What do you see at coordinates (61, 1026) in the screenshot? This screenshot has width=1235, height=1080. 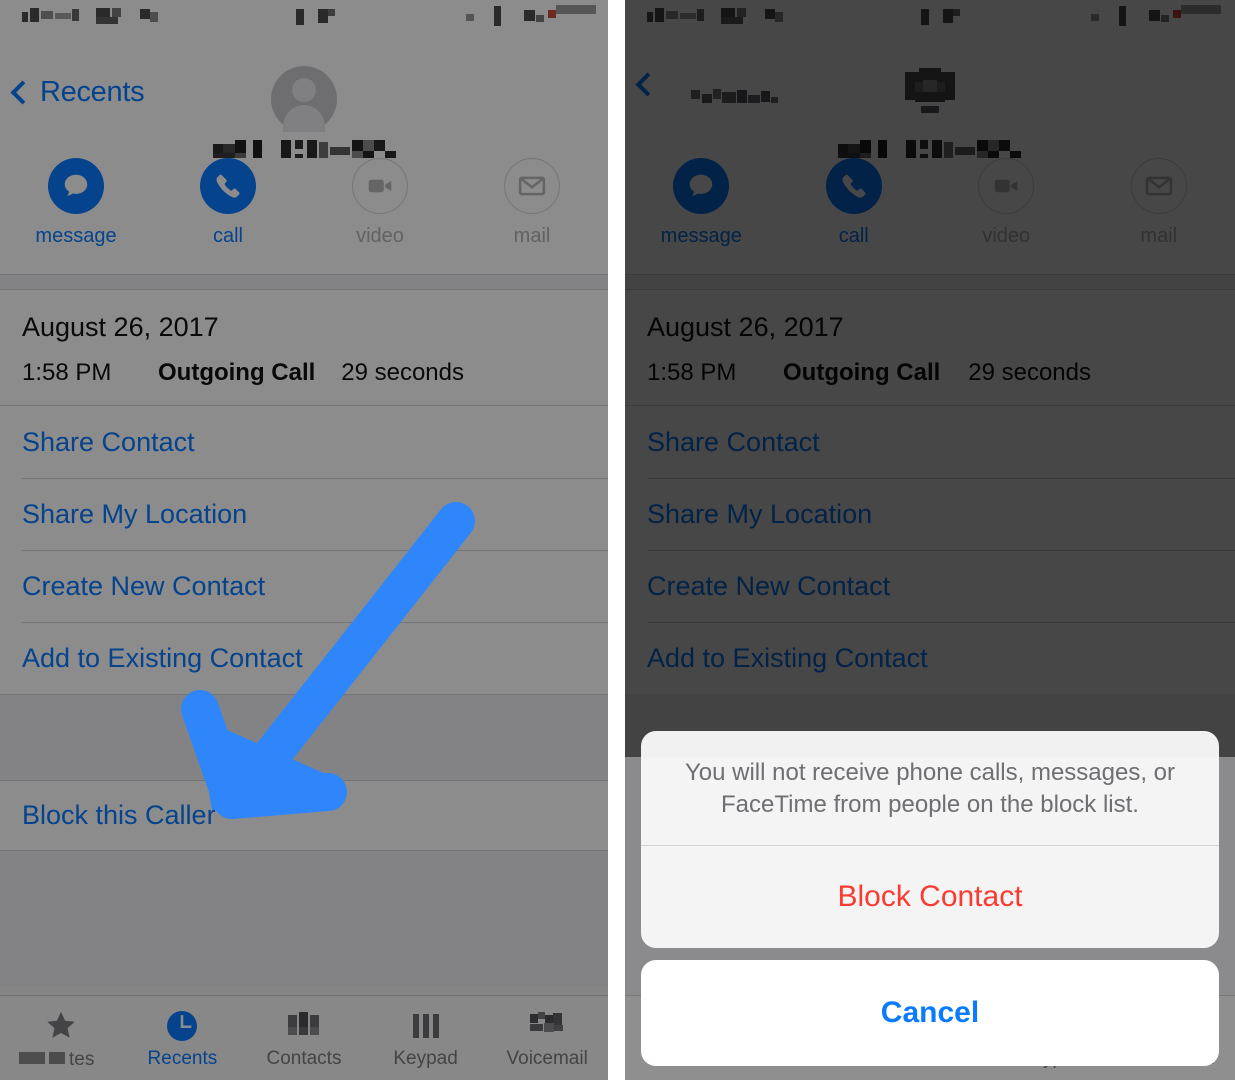 I see `star-icon` at bounding box center [61, 1026].